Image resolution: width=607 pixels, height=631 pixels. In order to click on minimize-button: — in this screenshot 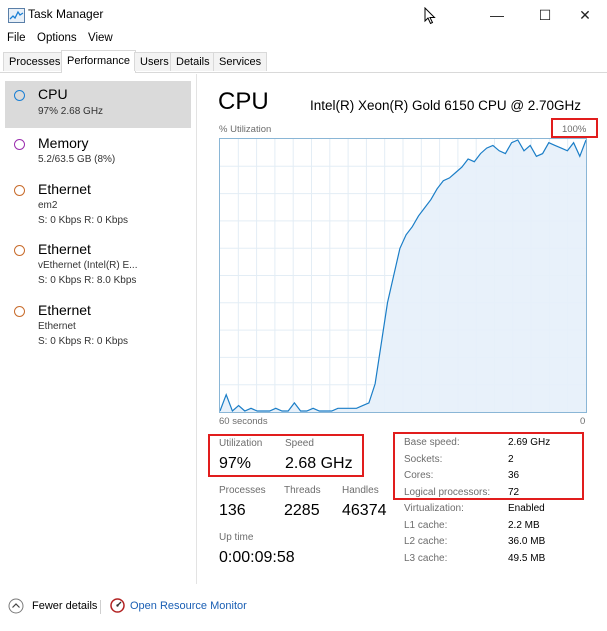, I will do `click(497, 15)`.